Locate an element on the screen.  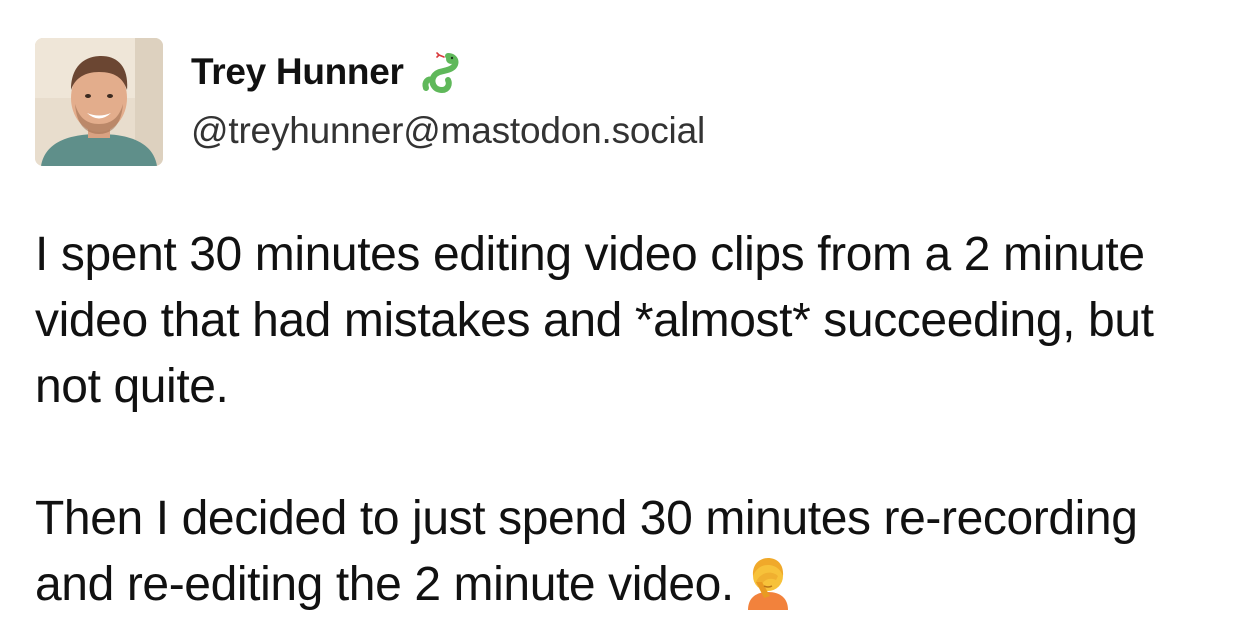
avatar-image is located at coordinates (99, 102).